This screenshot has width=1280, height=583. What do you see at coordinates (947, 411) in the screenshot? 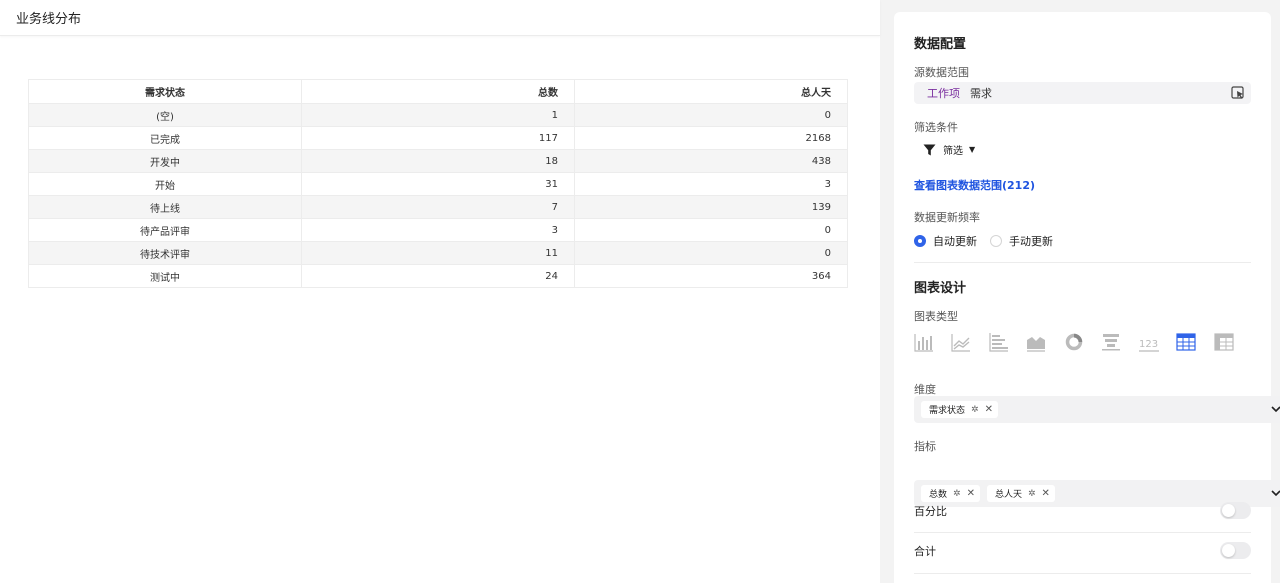
I see `dimension-tag-label: 需求状态` at bounding box center [947, 411].